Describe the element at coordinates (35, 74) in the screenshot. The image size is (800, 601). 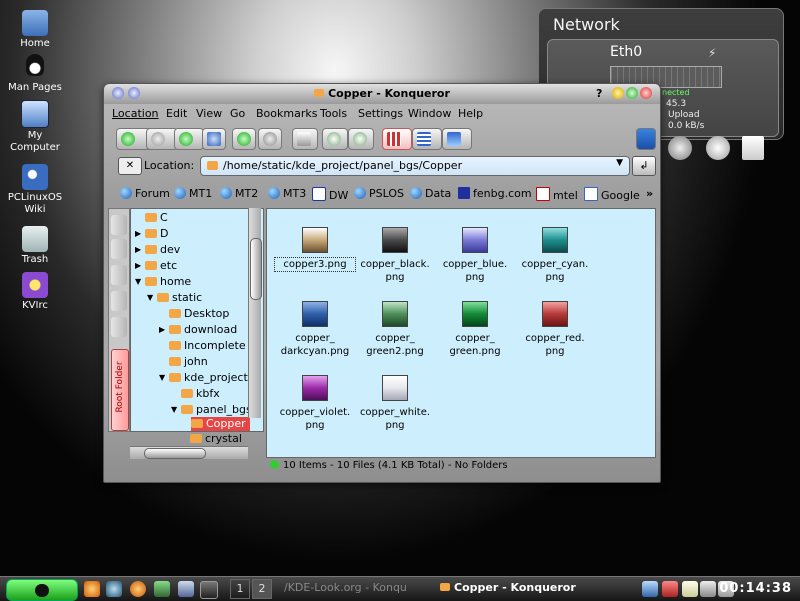
I see `desktop-icon-man-pages: Man Pages` at that location.